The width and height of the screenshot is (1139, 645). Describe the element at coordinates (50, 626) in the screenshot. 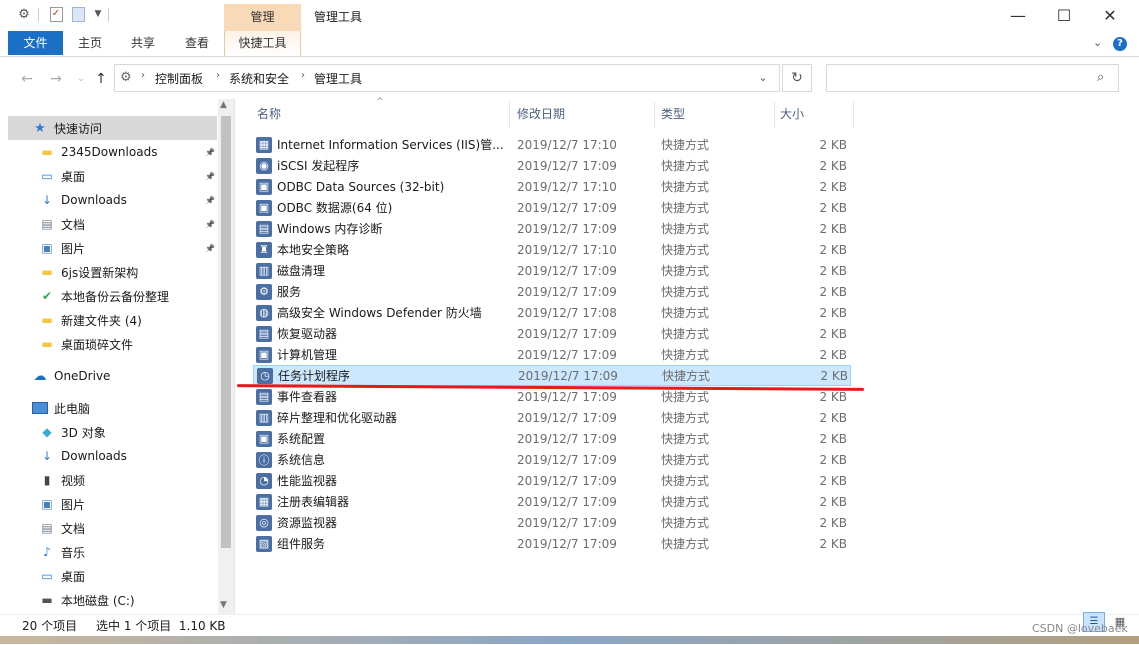

I see `status-item-count: 20 个项目` at that location.